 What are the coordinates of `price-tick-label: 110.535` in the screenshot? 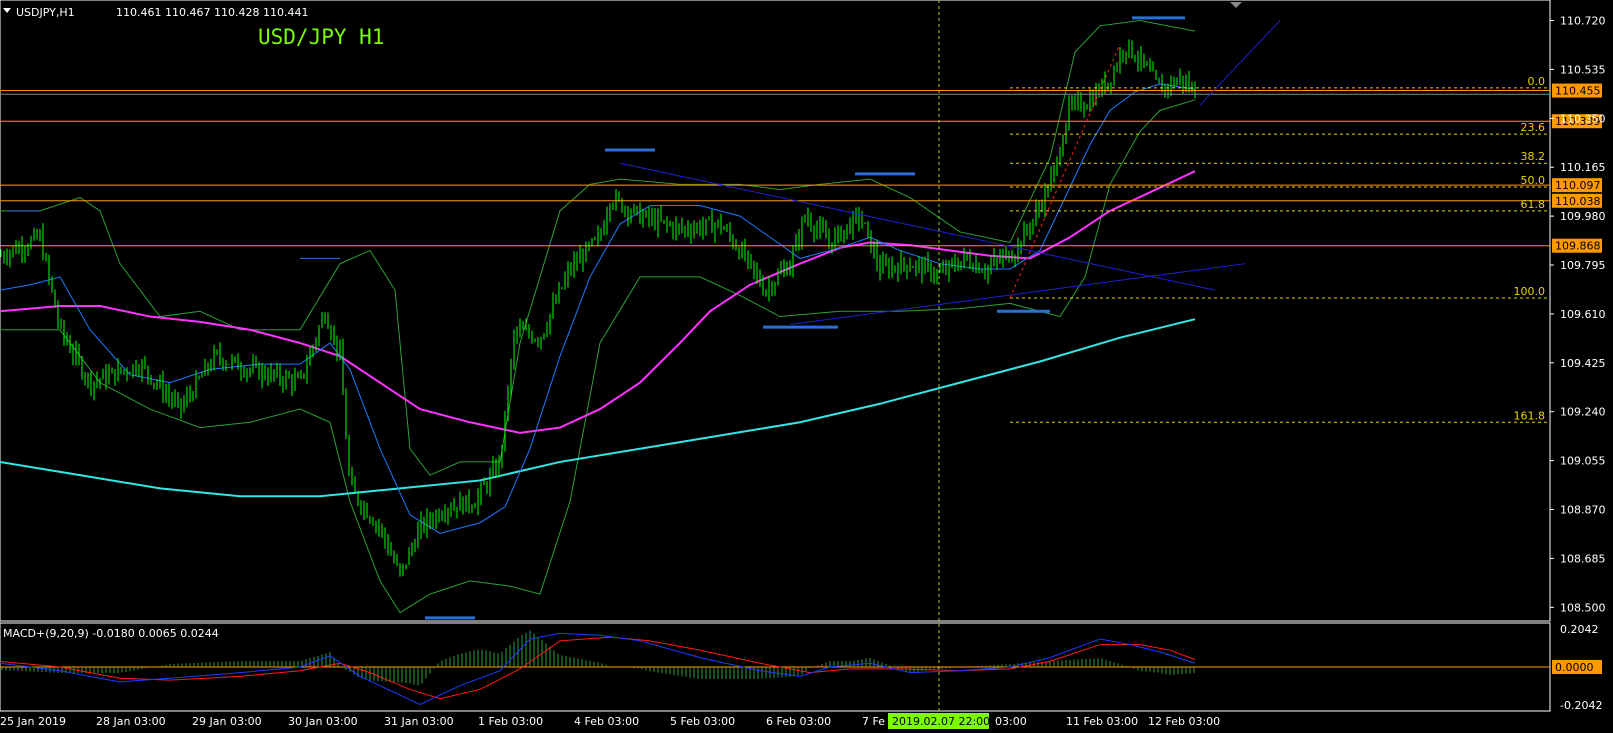 It's located at (1583, 69).